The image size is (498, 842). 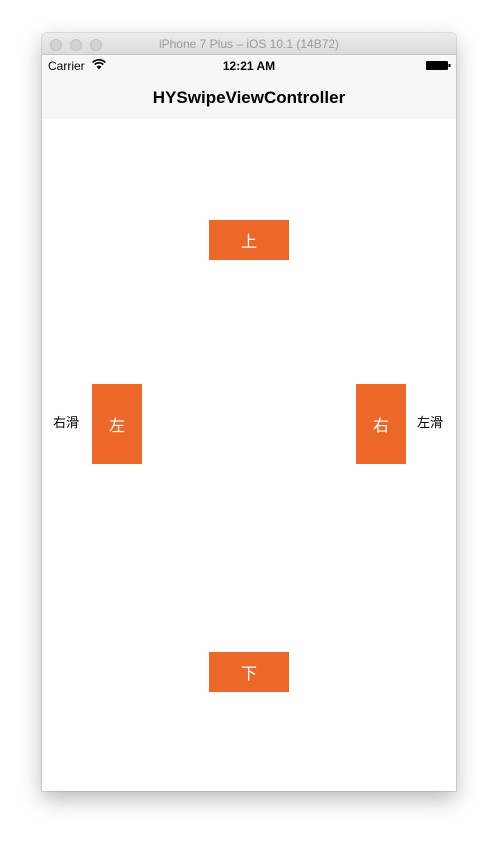 What do you see at coordinates (249, 672) in the screenshot?
I see `swipe-down-button: 下` at bounding box center [249, 672].